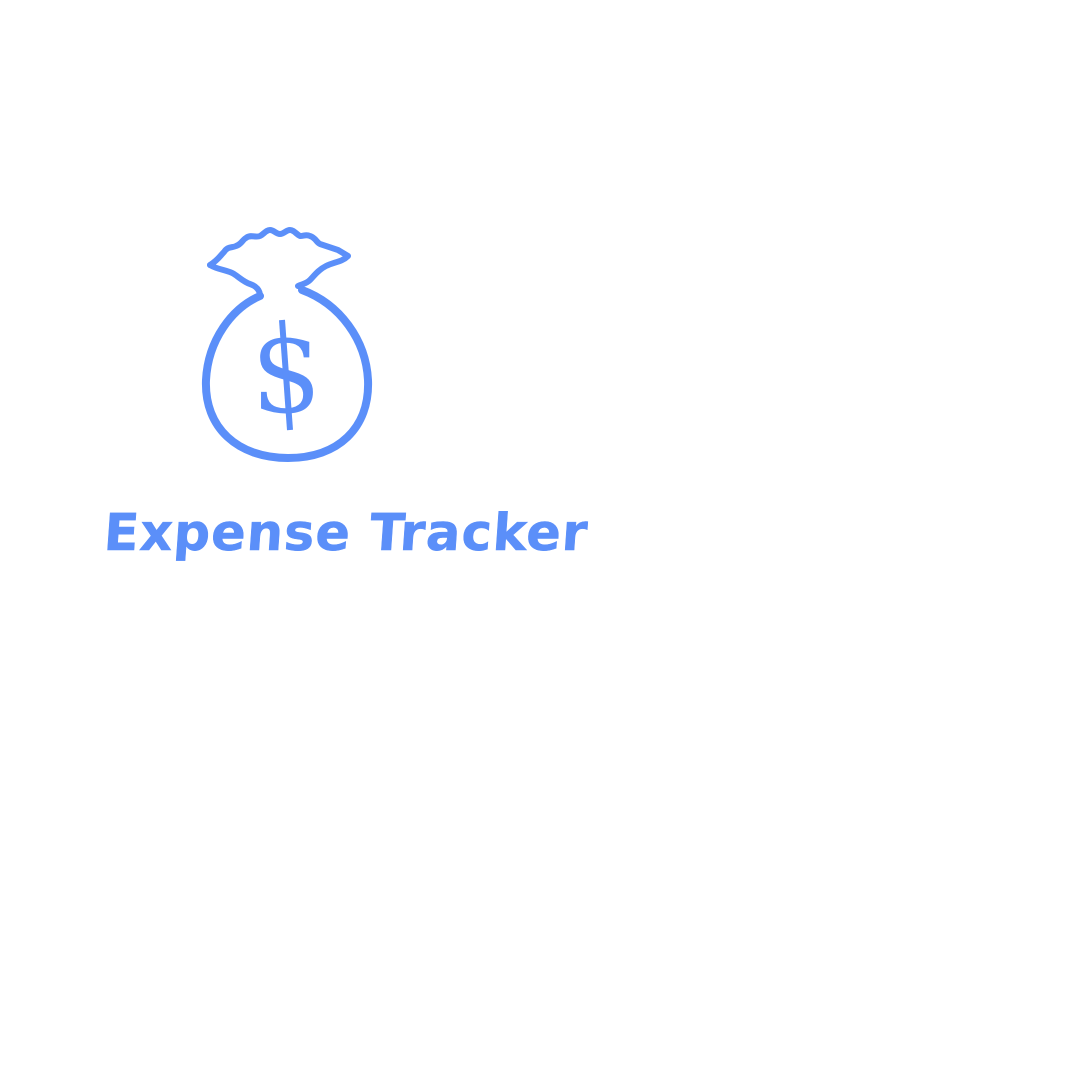 The height and width of the screenshot is (1080, 1080). Describe the element at coordinates (288, 344) in the screenshot. I see `money-bag-icon: S` at that location.